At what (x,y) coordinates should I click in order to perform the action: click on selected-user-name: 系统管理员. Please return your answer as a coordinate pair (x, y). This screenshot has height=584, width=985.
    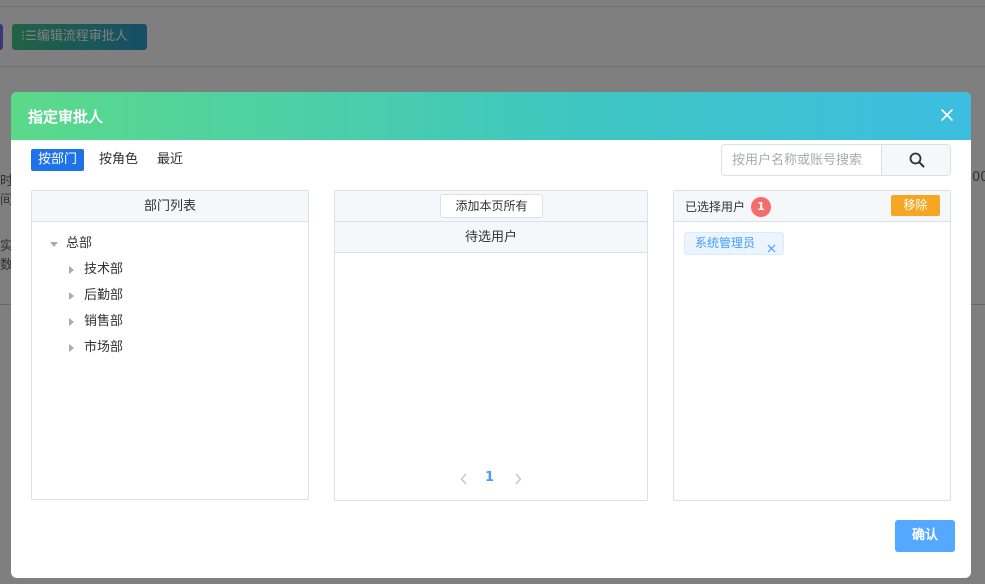
    Looking at the image, I should click on (725, 243).